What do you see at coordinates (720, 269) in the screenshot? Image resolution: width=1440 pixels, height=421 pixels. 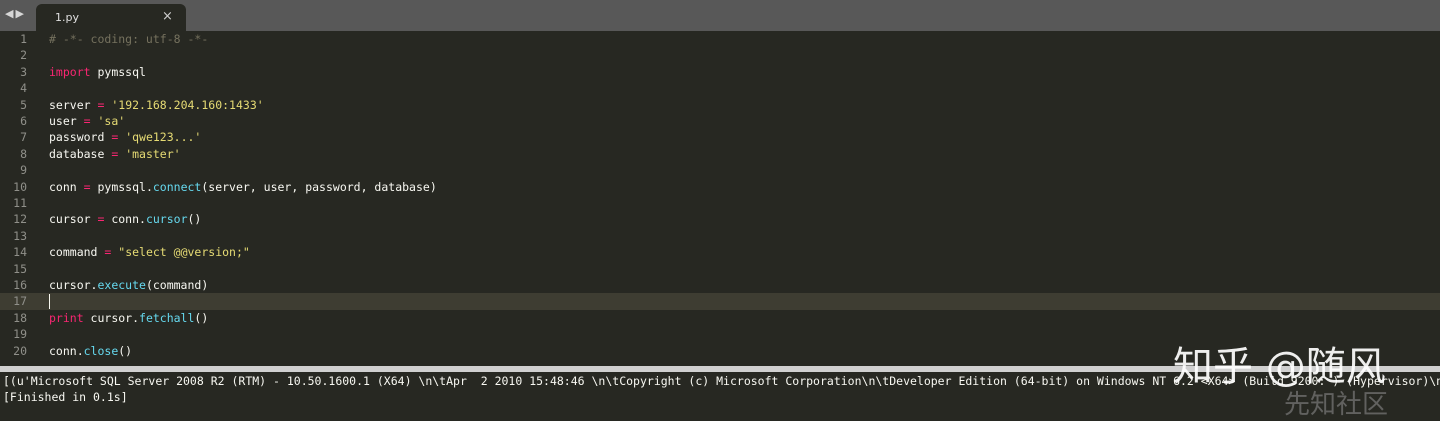 I see `code-line: 15` at bounding box center [720, 269].